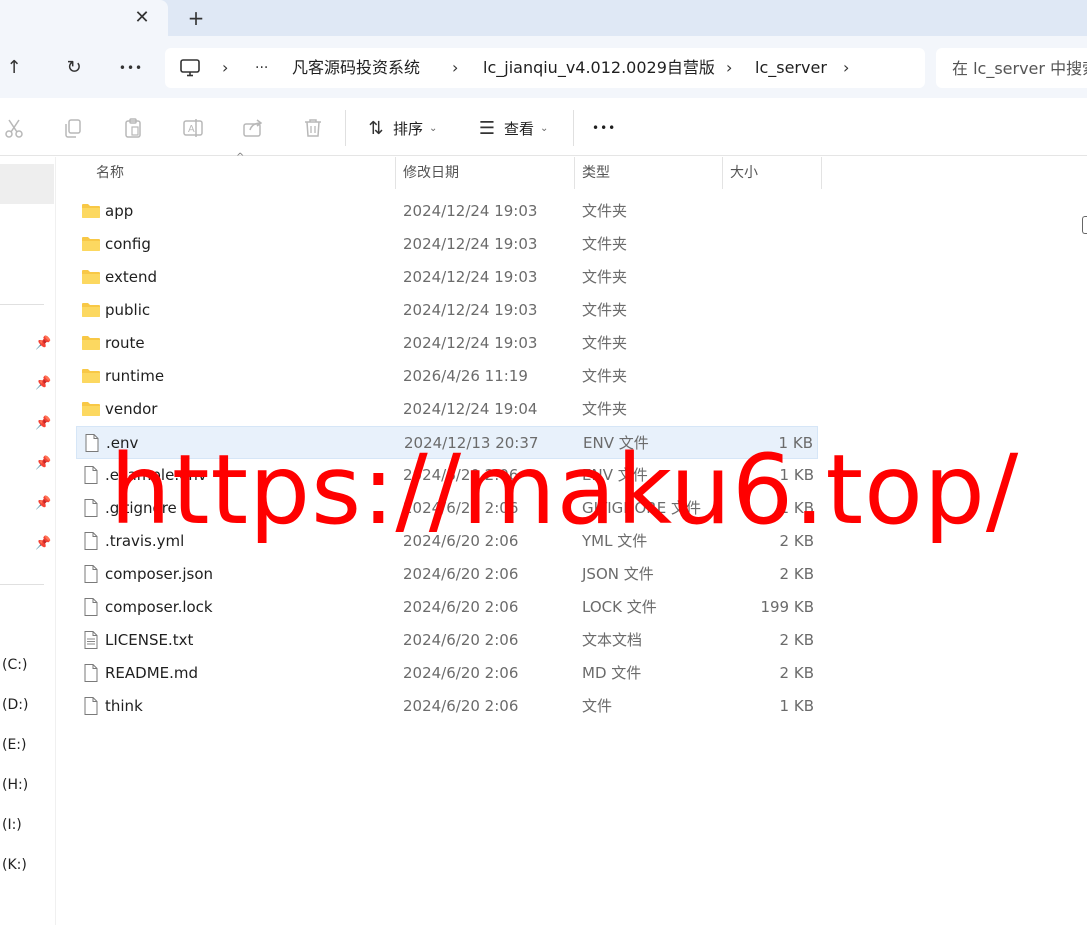 The width and height of the screenshot is (1087, 925). What do you see at coordinates (599, 68) in the screenshot?
I see `breadcrumb-item-lc-jianqiu: lc_jianqiu_v4.012.0029自营版` at bounding box center [599, 68].